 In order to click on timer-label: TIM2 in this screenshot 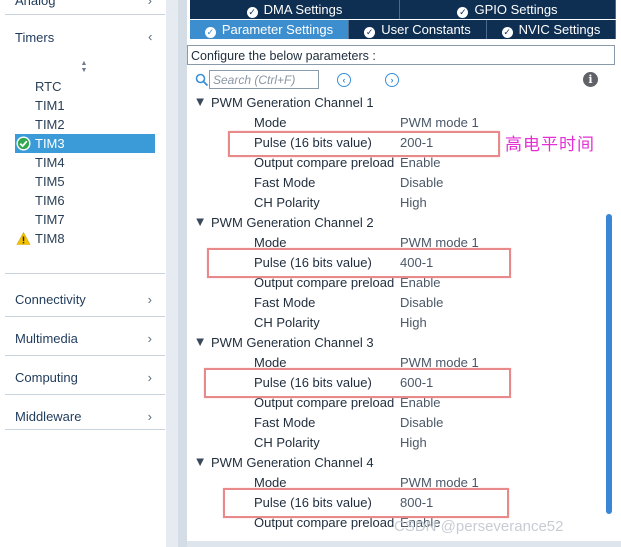, I will do `click(50, 124)`.